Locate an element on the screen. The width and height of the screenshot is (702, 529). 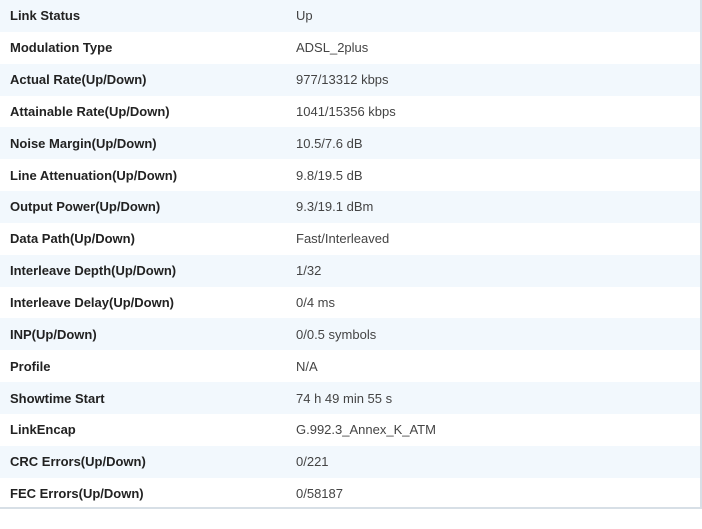
row-label: Link Status is located at coordinates (143, 16).